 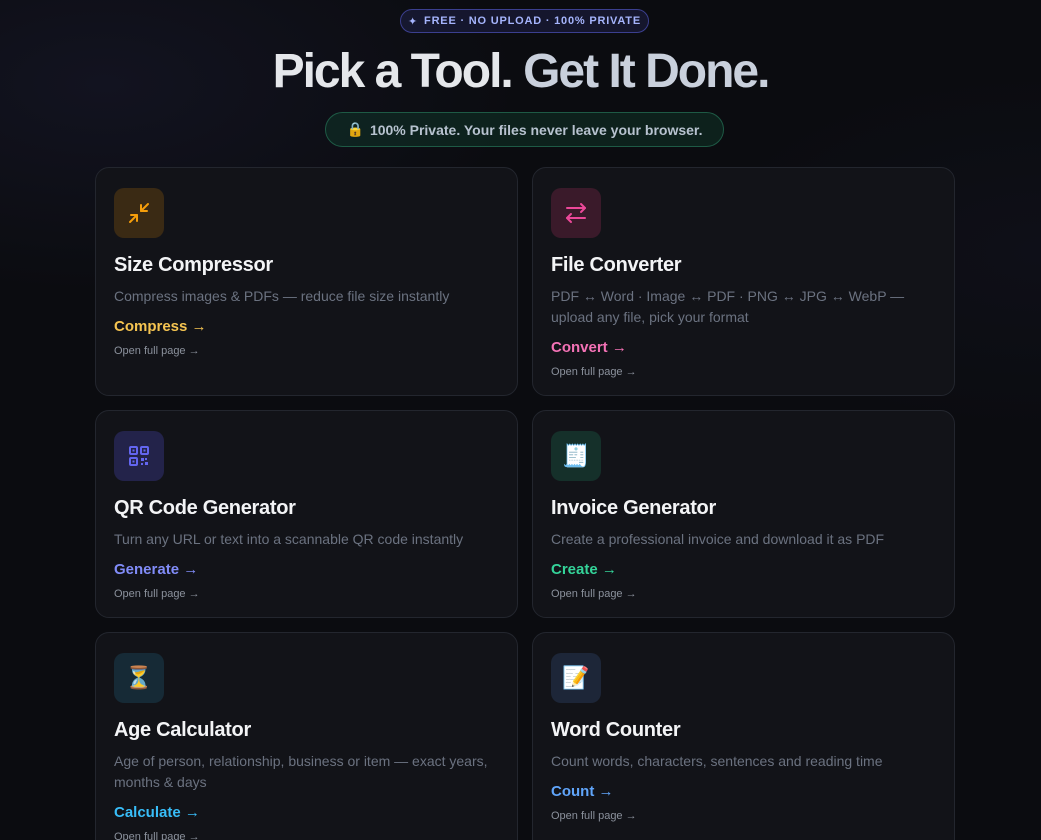 What do you see at coordinates (616, 265) in the screenshot?
I see `tool-title: File Converter` at bounding box center [616, 265].